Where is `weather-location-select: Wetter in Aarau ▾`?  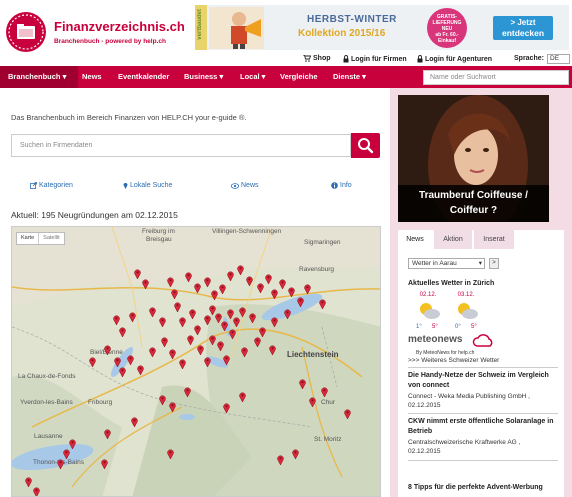 weather-location-select: Wetter in Aarau ▾ is located at coordinates (446, 263).